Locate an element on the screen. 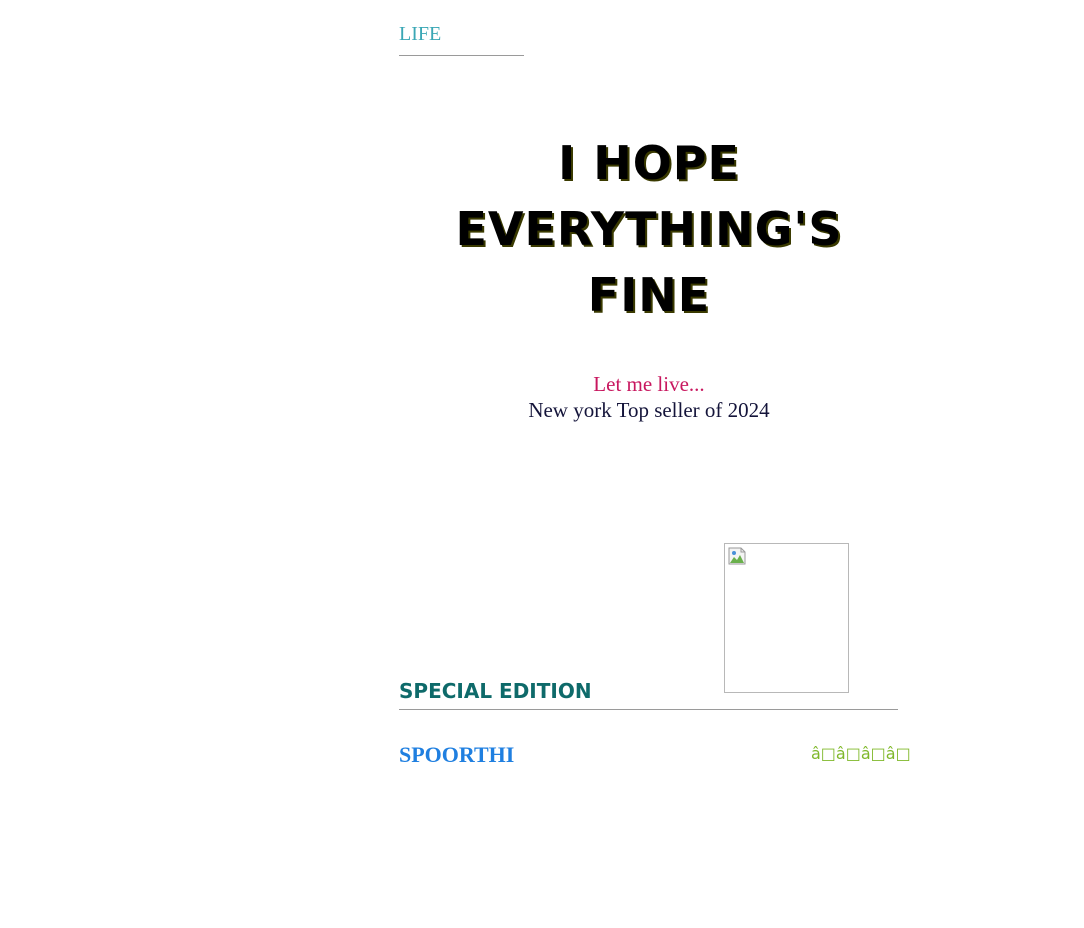 The height and width of the screenshot is (928, 1084). book-title-line: I HOPE is located at coordinates (649, 163).